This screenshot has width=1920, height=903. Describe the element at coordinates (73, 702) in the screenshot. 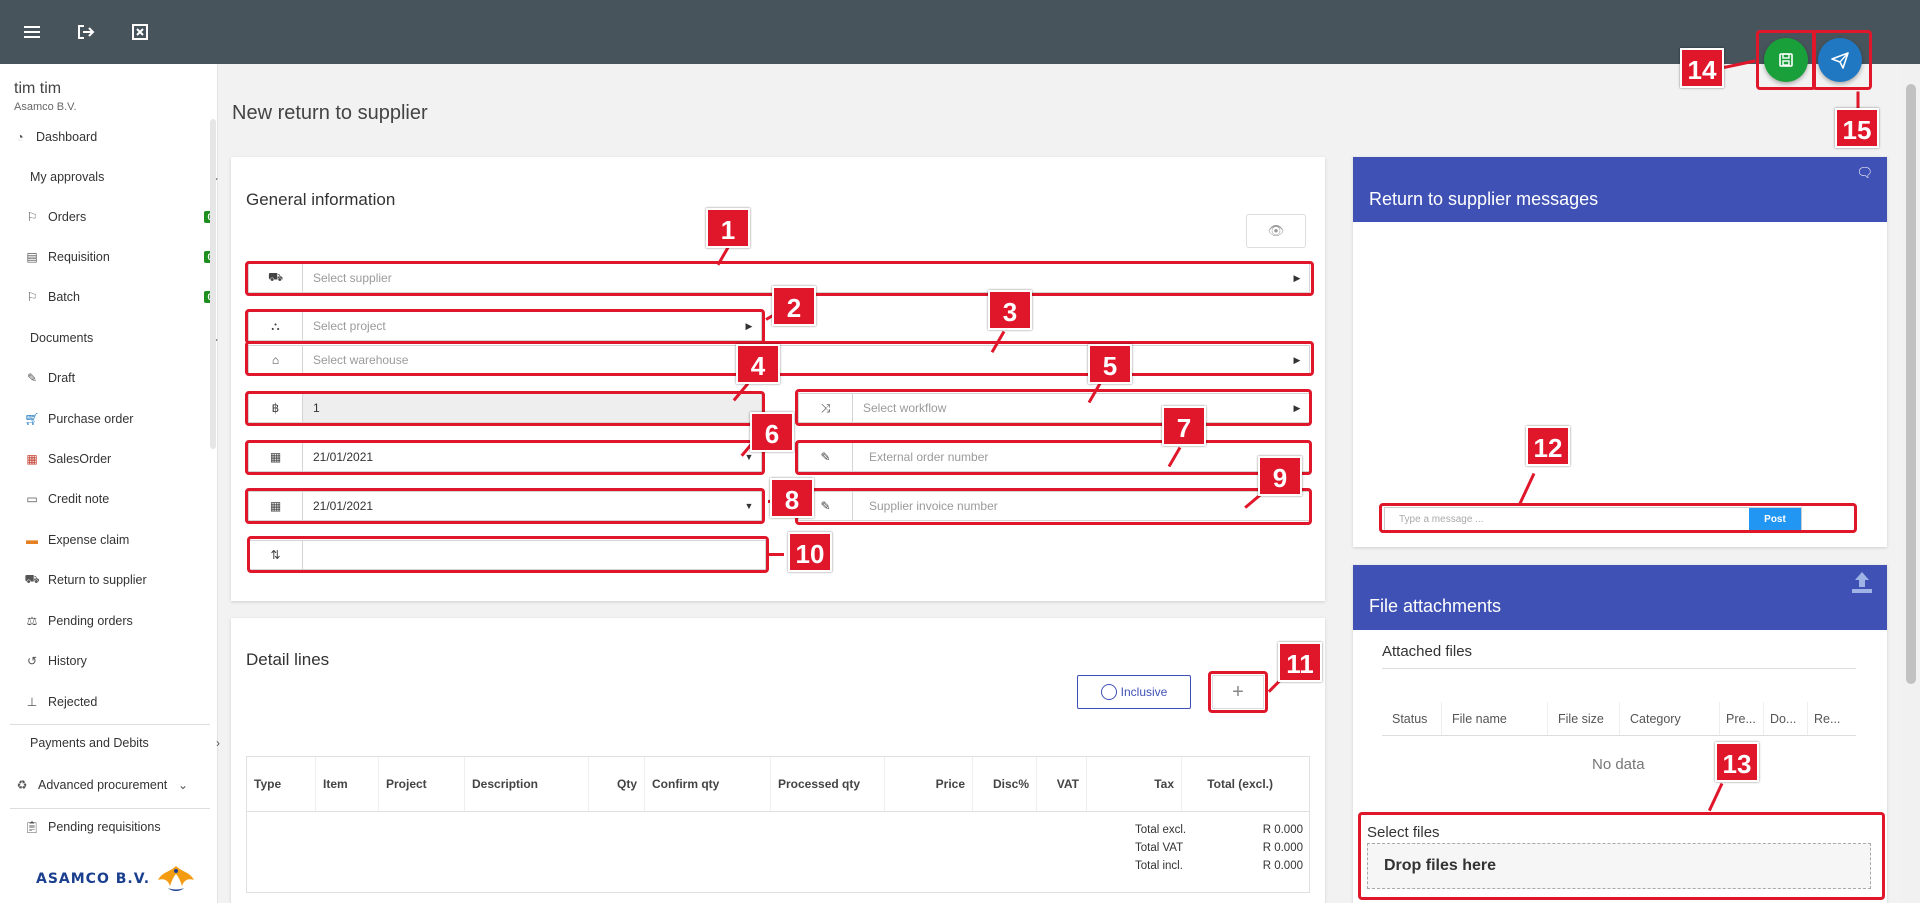

I see `sidebar-item-label: Rejected` at that location.